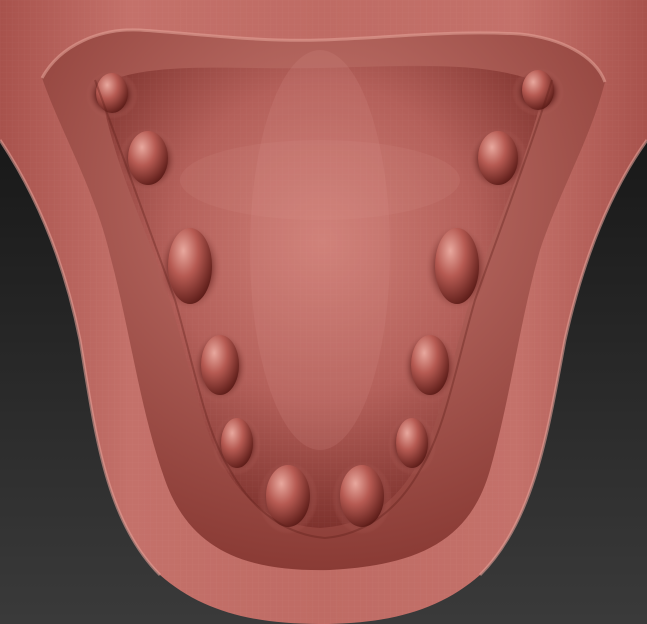 This screenshot has height=624, width=647. What do you see at coordinates (320, 250) in the screenshot?
I see `palate-midline-light` at bounding box center [320, 250].